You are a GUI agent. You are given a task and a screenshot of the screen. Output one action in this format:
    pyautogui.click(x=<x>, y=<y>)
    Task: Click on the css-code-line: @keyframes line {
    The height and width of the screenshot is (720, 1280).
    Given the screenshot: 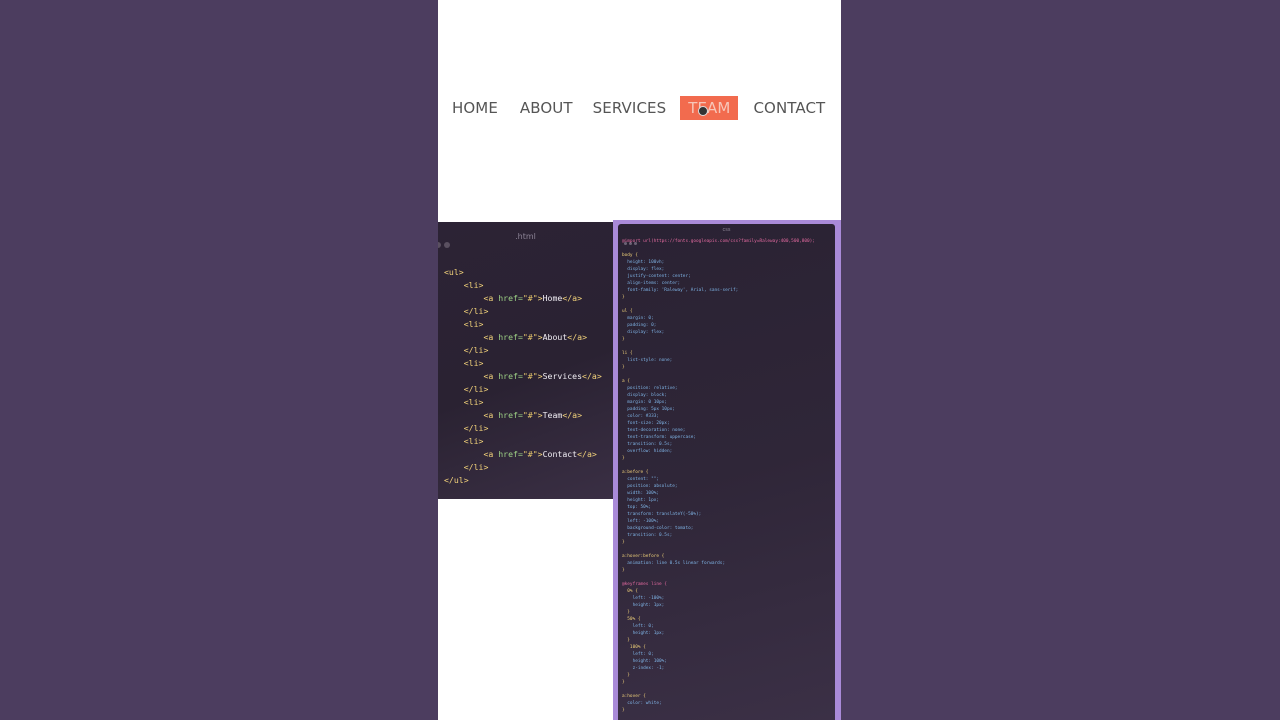 What is the action you would take?
    pyautogui.click(x=644, y=584)
    